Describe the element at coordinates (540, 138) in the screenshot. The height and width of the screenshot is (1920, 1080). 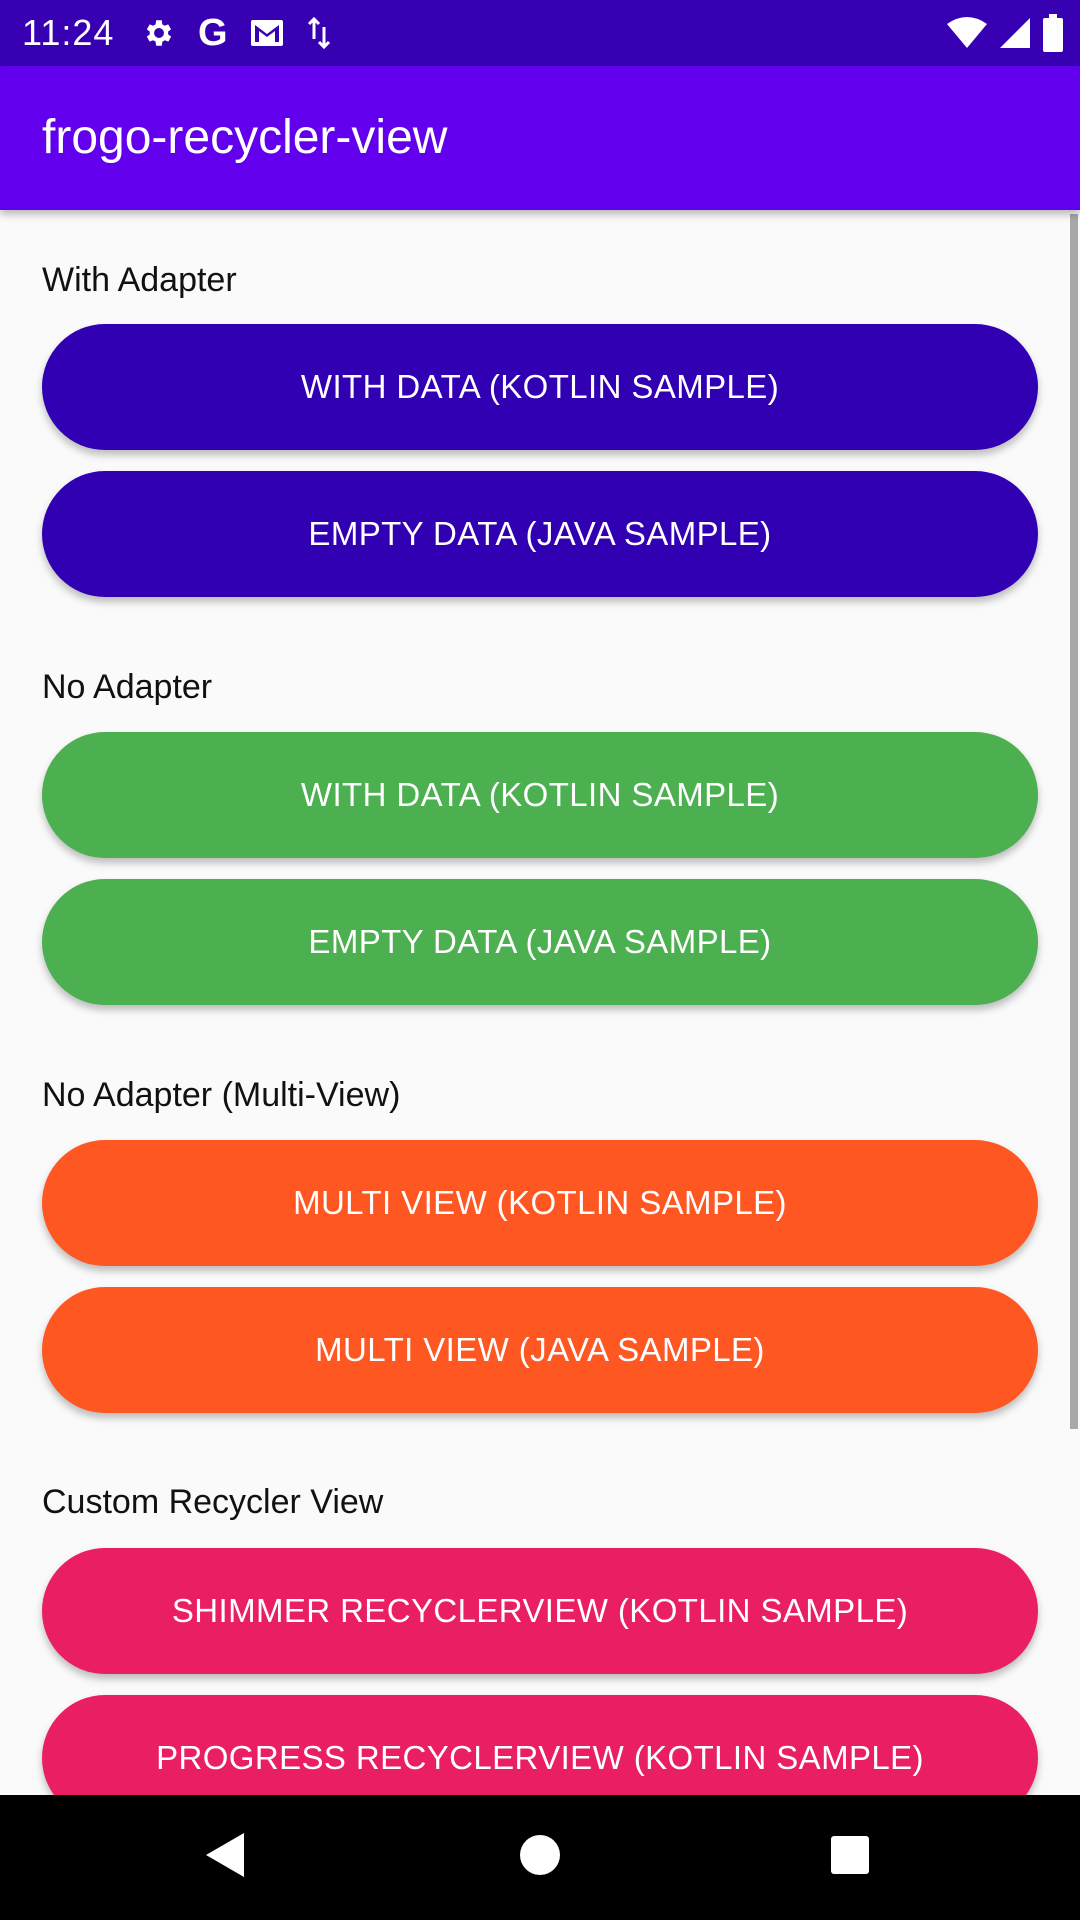
I see `app-bar: frogo-recycler-view` at that location.